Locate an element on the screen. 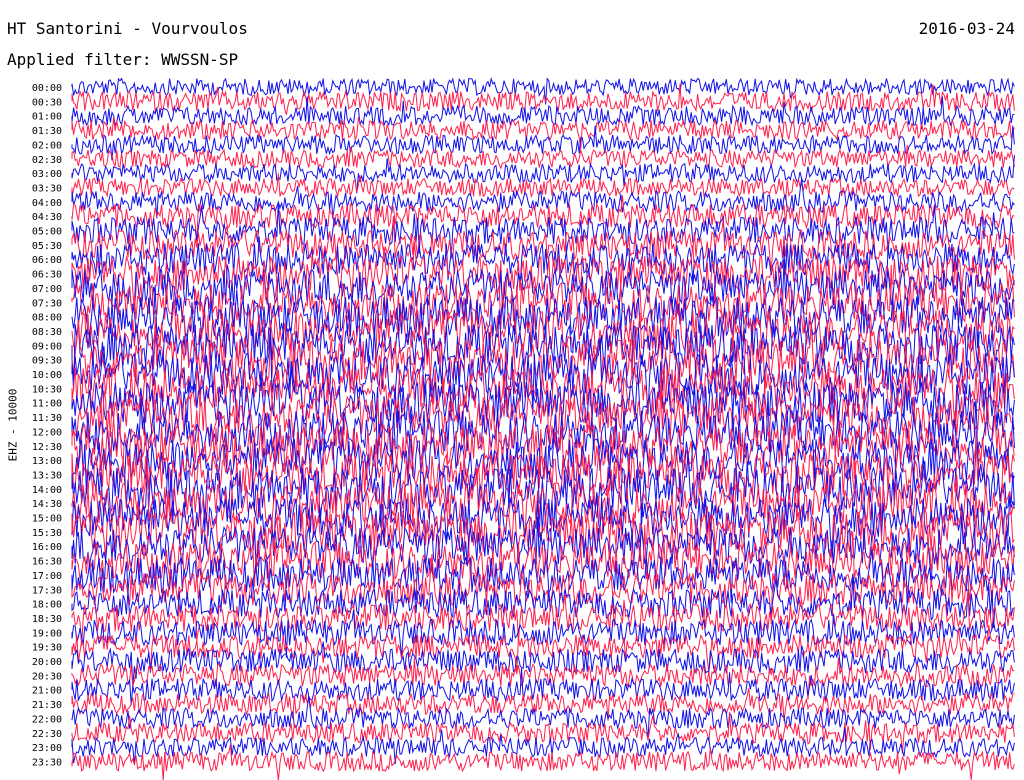 Image resolution: width=1024 pixels, height=780 pixels. row-time-label: 23:00 is located at coordinates (47, 748).